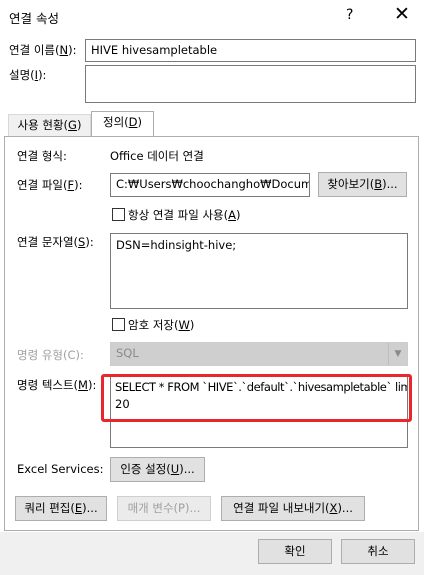 The image size is (424, 575). Describe the element at coordinates (60, 469) in the screenshot. I see `excel-services-label: Excel Services:` at that location.